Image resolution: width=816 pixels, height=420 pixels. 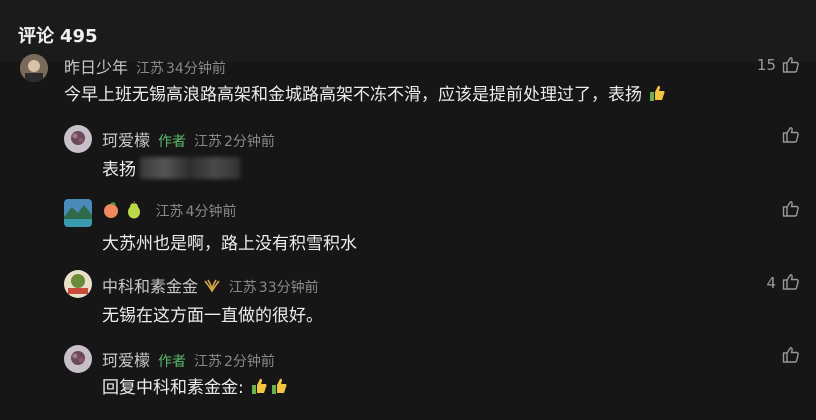 I want to click on comment-time: 34分钟前, so click(x=196, y=69).